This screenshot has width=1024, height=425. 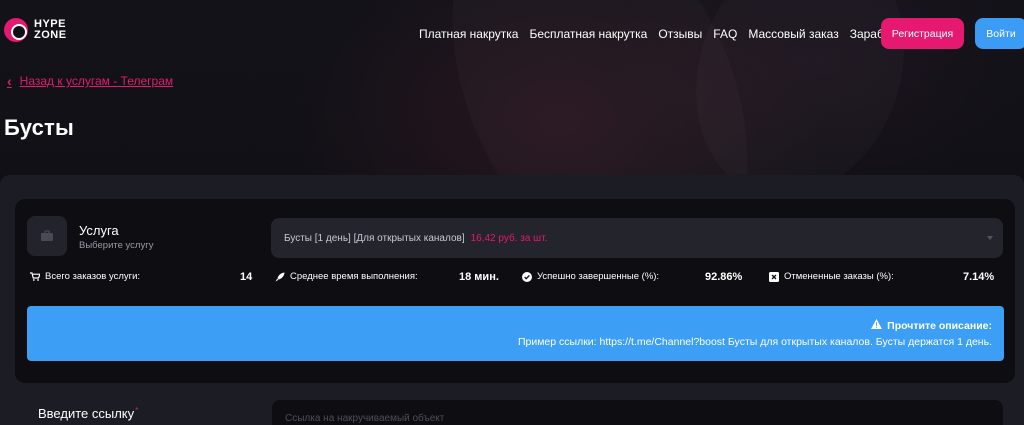 What do you see at coordinates (598, 276) in the screenshot?
I see `stat-label: Успешно завершенные (%):` at bounding box center [598, 276].